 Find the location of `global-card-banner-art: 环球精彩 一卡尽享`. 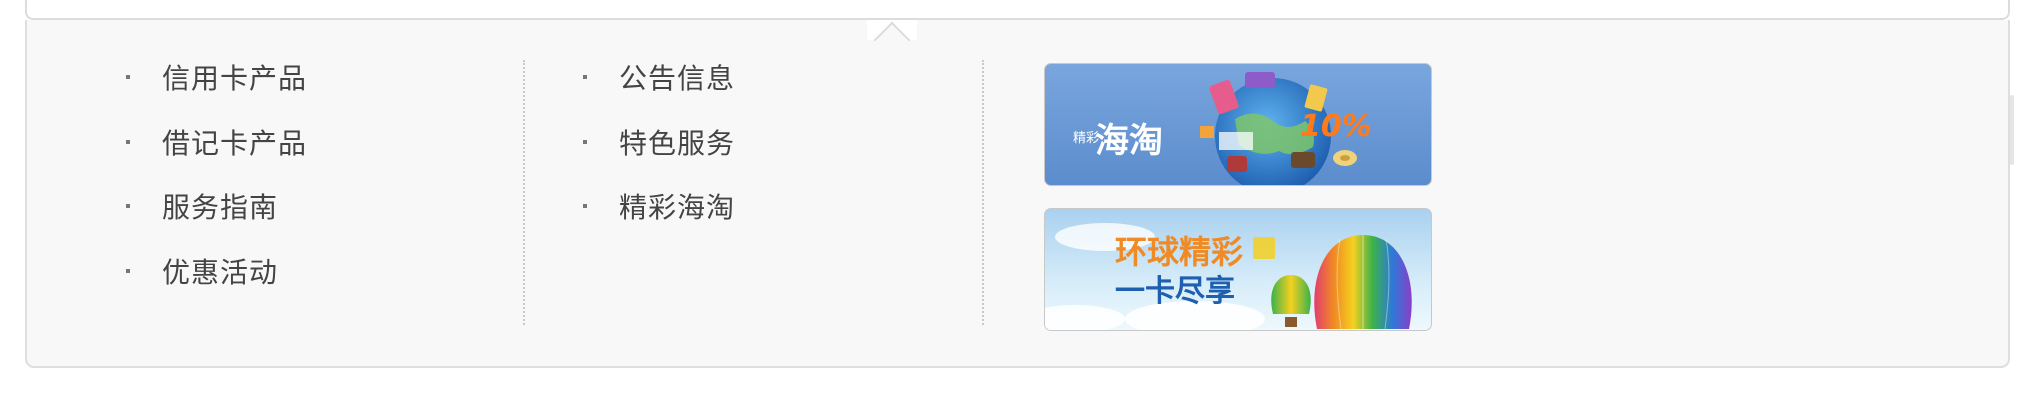

global-card-banner-art: 环球精彩 一卡尽享 is located at coordinates (1228, 276).